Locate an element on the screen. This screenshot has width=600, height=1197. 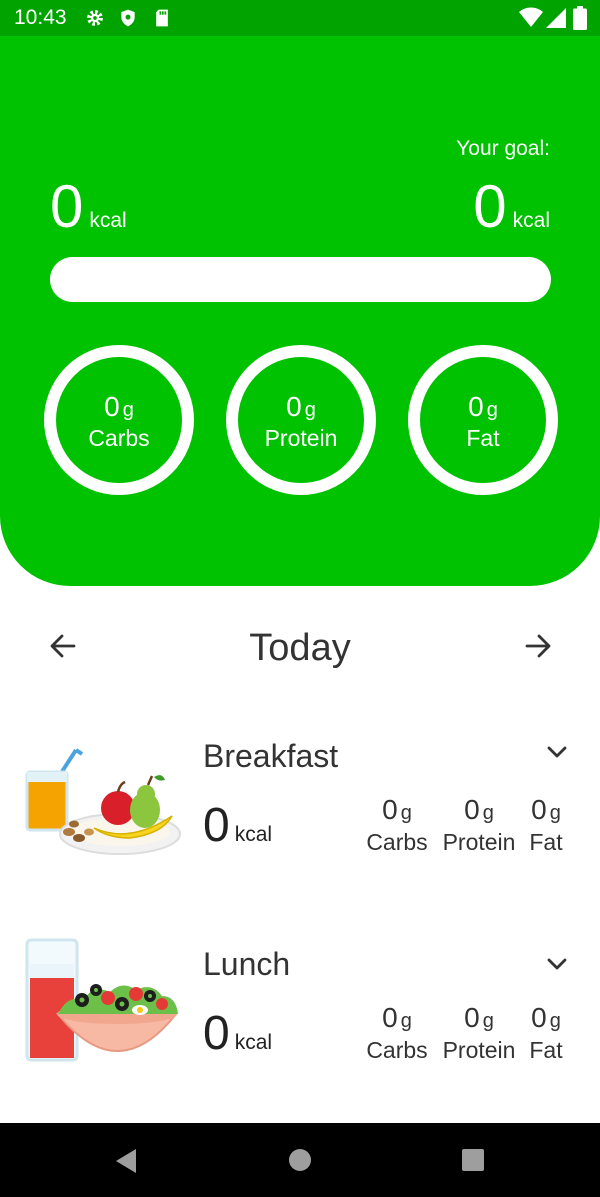
arrow-right-icon is located at coordinates (538, 646).